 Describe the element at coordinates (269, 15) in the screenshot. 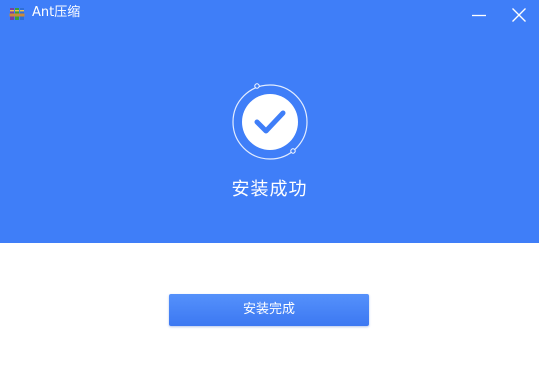

I see `title-bar: Ant压缩` at that location.